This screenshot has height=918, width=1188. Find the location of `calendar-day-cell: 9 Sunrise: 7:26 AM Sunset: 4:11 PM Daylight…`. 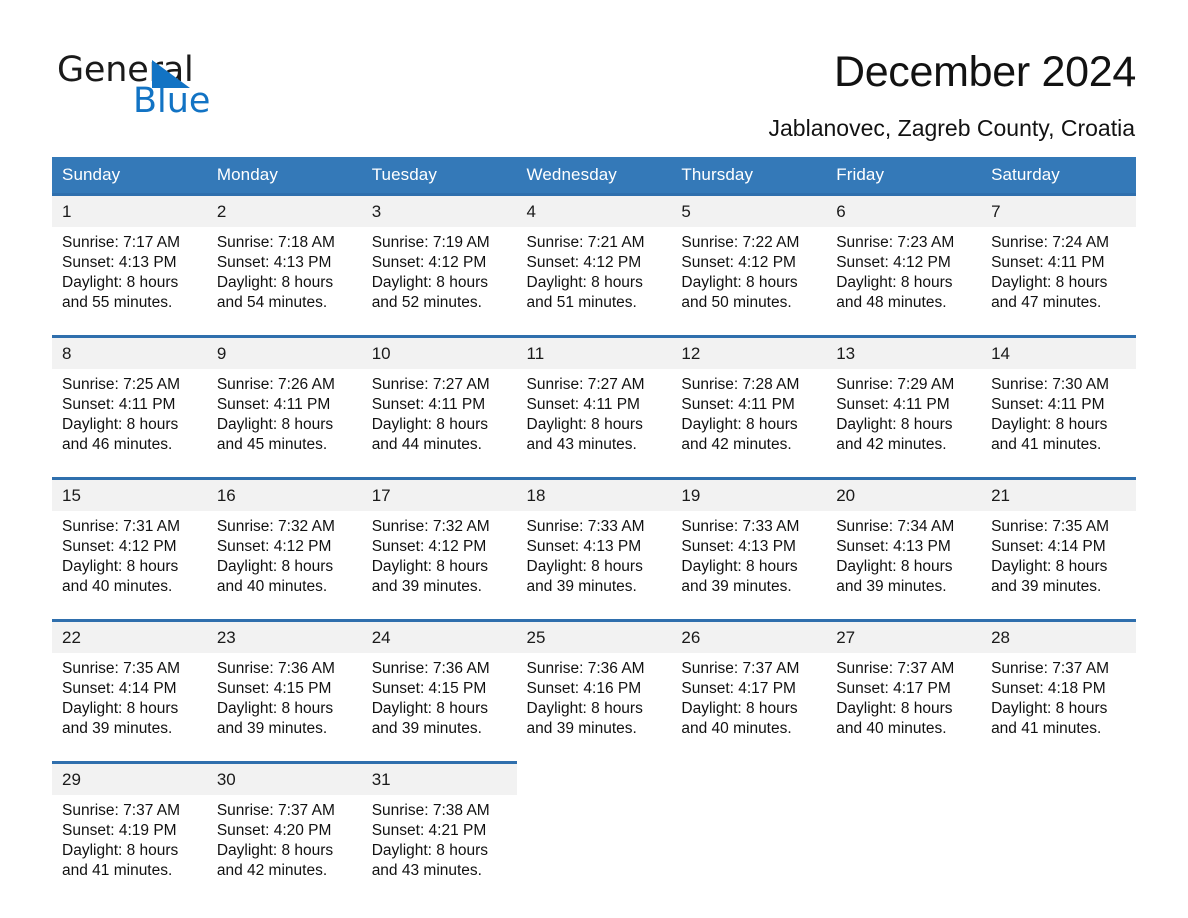

calendar-day-cell: 9 Sunrise: 7:26 AM Sunset: 4:11 PM Daylight… is located at coordinates (284, 400).